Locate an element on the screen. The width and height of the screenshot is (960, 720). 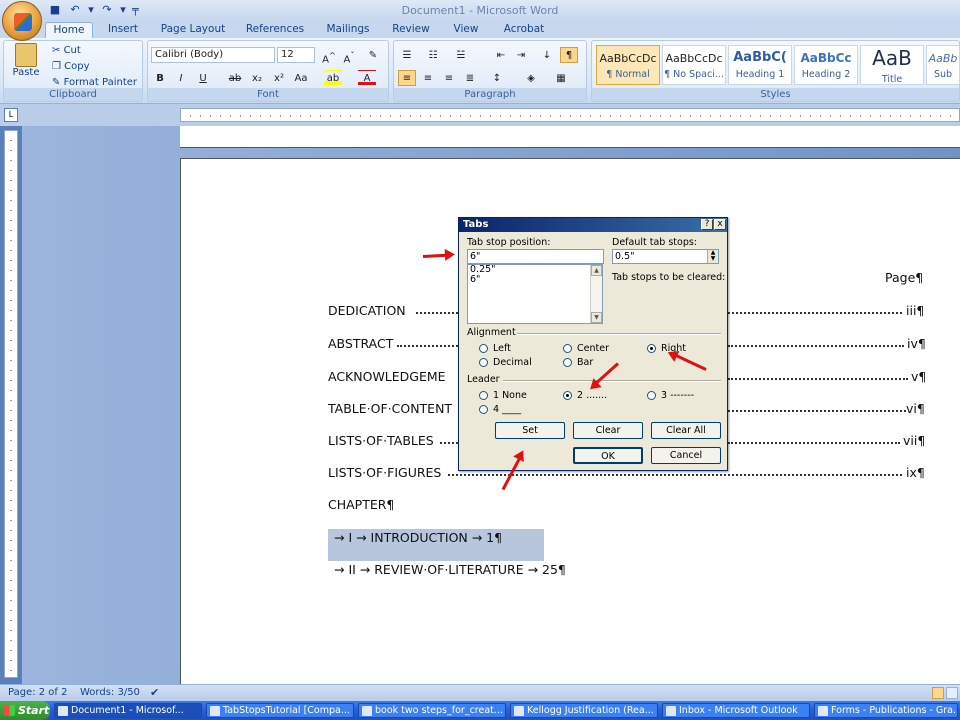
format-painter-button: ✎ Format Painter is located at coordinates (94, 82).